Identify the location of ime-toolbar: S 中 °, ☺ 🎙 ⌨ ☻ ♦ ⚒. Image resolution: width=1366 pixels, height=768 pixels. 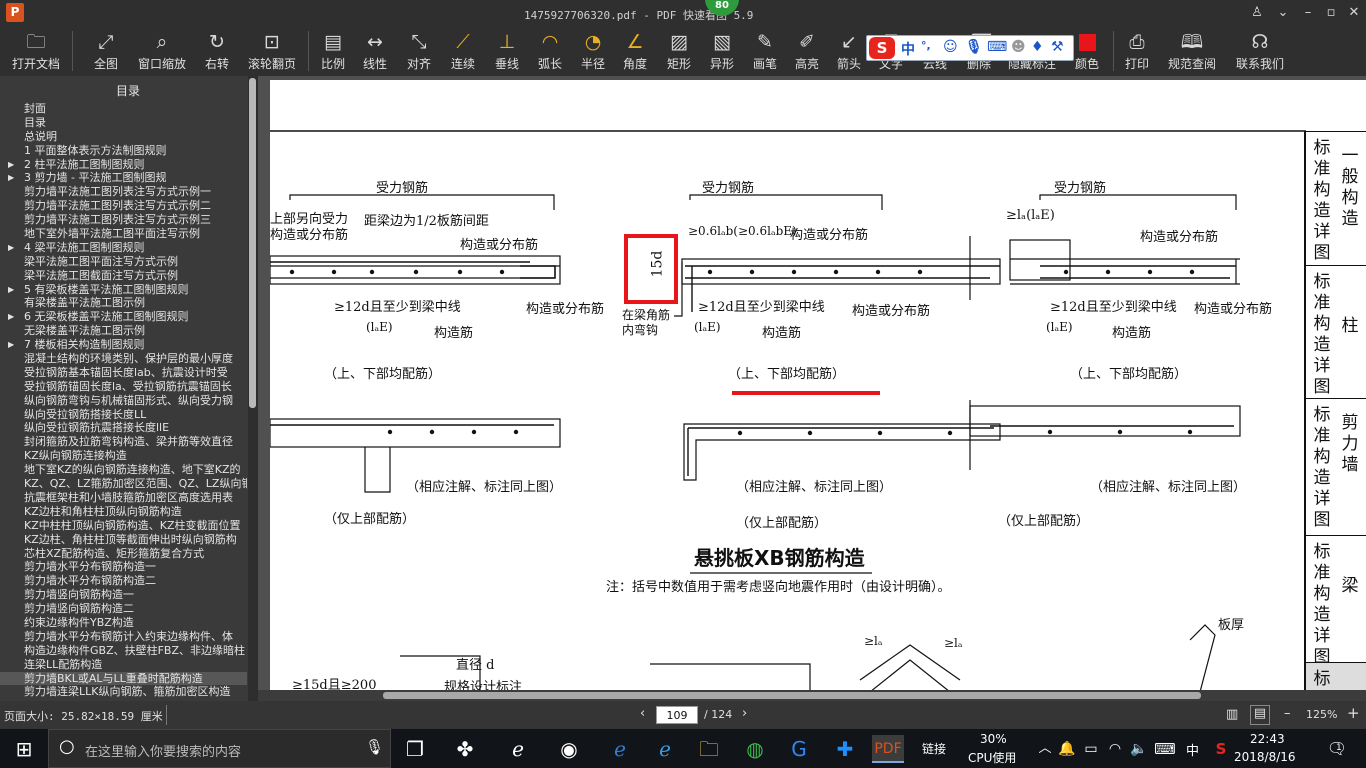
(970, 48).